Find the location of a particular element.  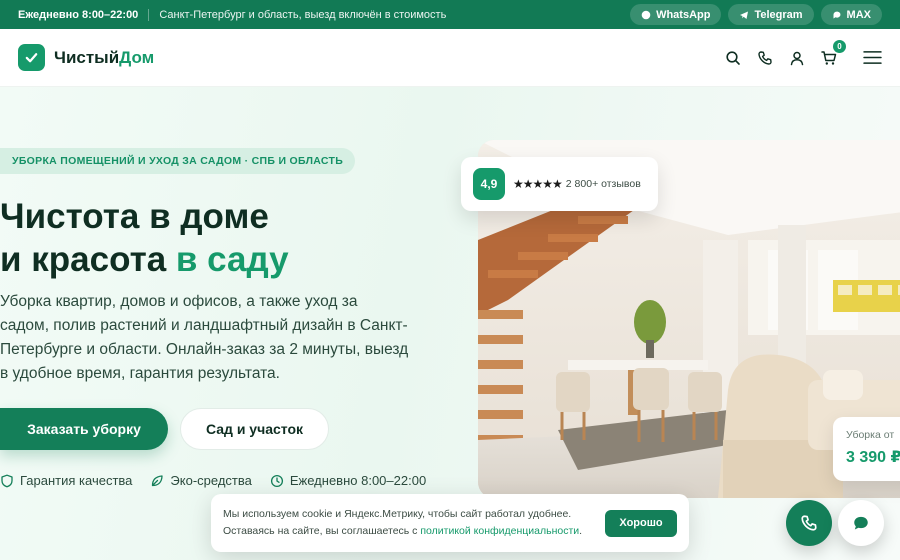

telegram-button: Telegram is located at coordinates (771, 14).